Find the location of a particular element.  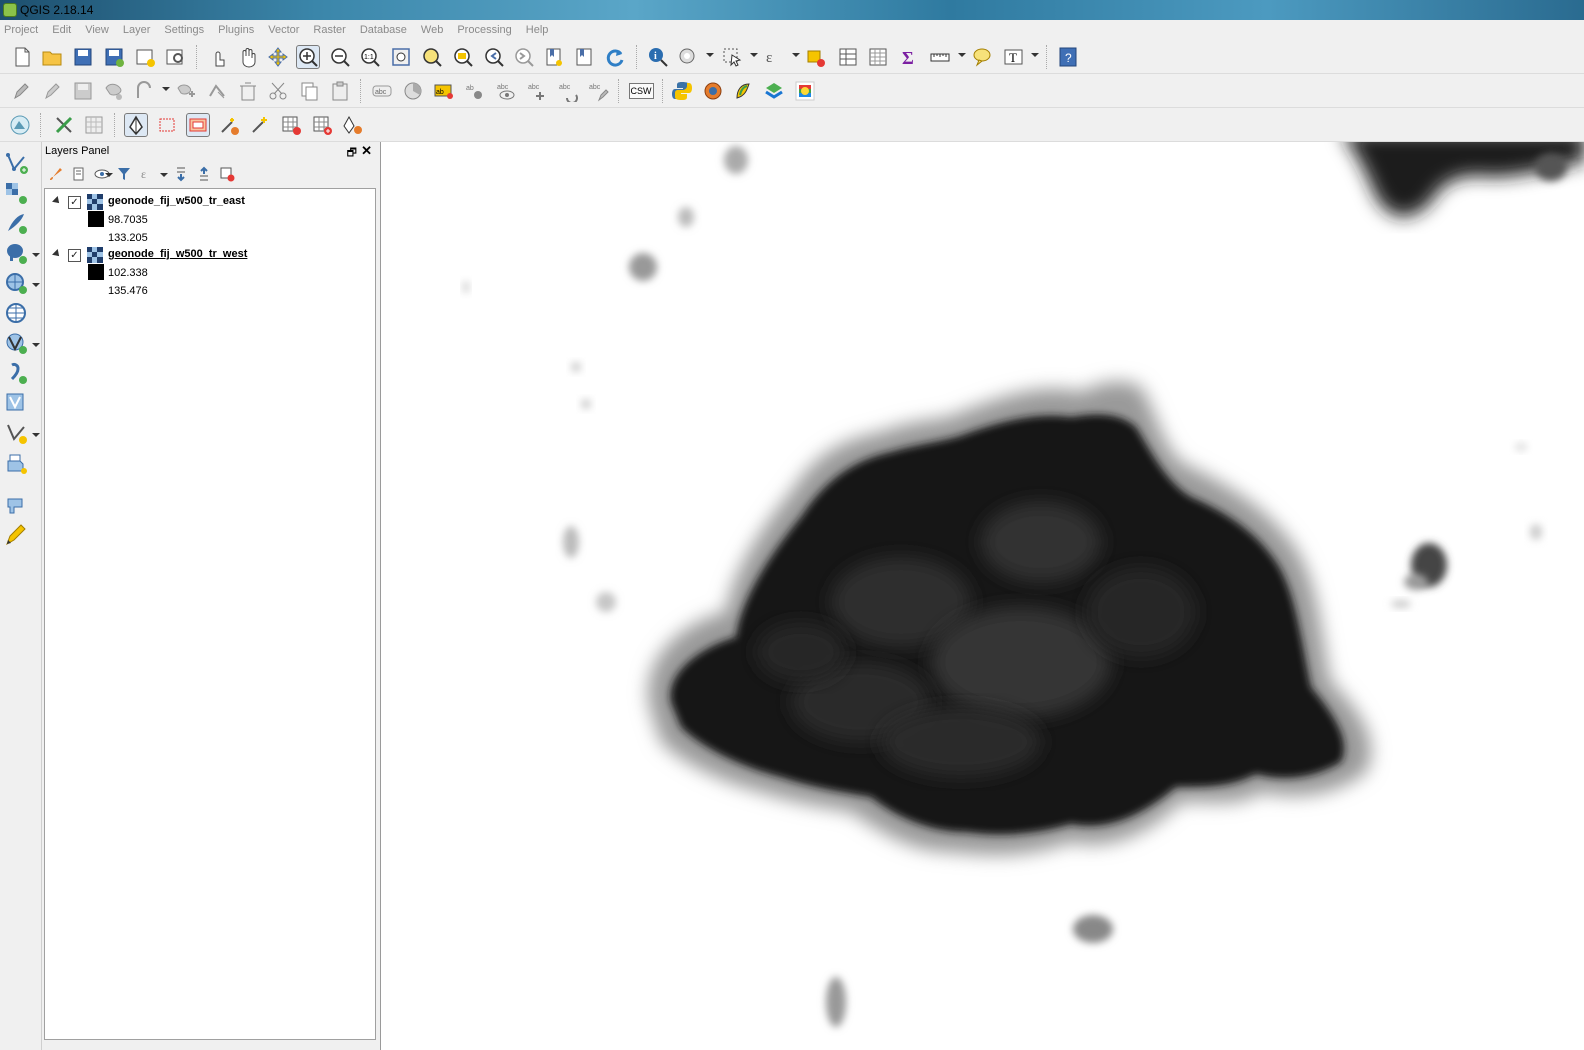

run-feature-action-button is located at coordinates (688, 57).